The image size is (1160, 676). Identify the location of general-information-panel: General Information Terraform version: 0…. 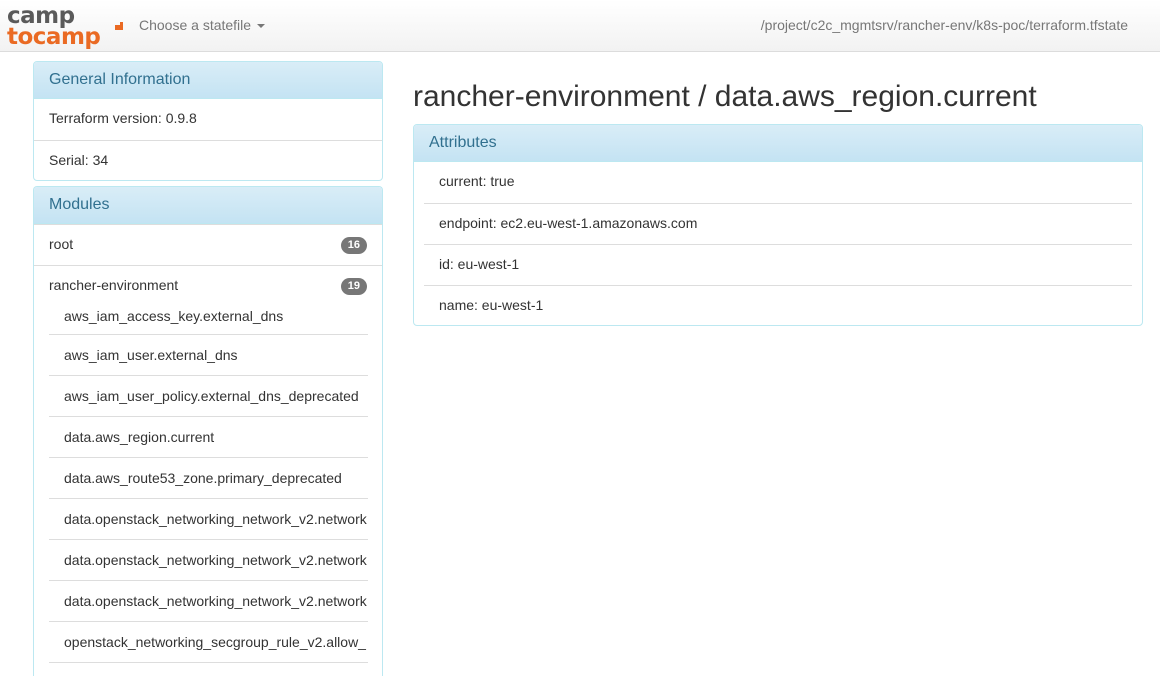
(208, 121).